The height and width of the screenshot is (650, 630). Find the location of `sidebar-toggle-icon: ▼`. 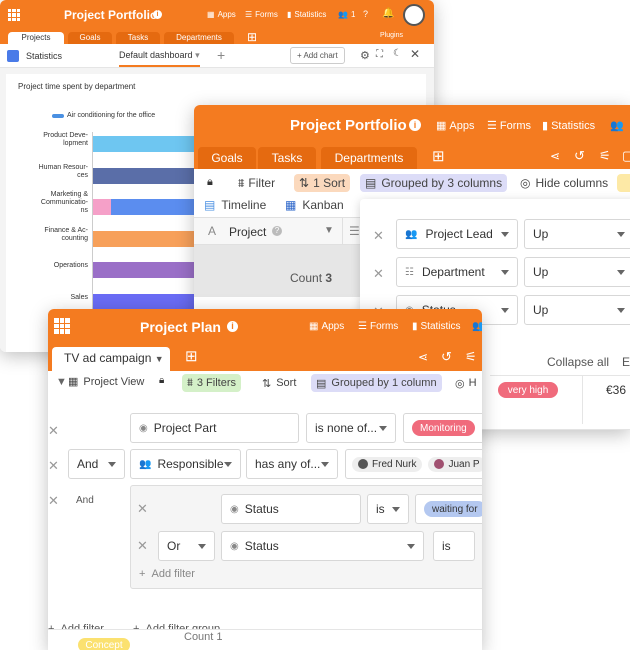

sidebar-toggle-icon: ▼ is located at coordinates (61, 382).